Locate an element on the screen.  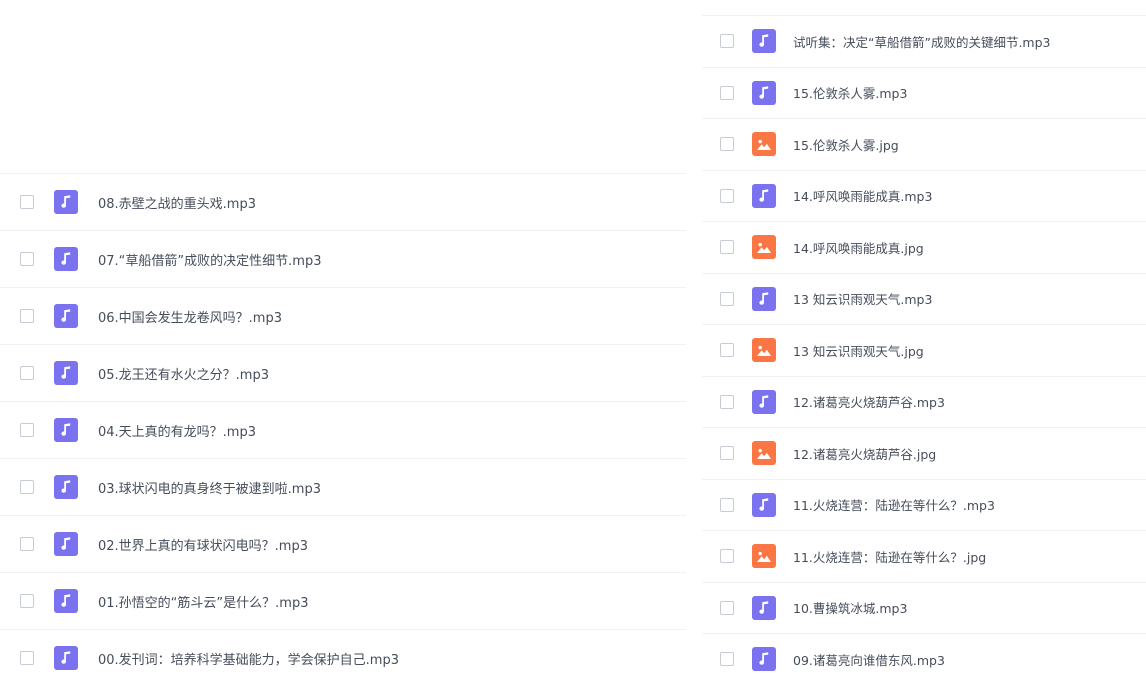
file-name: 13 知云识雨观天气.mp3 is located at coordinates (862, 298).